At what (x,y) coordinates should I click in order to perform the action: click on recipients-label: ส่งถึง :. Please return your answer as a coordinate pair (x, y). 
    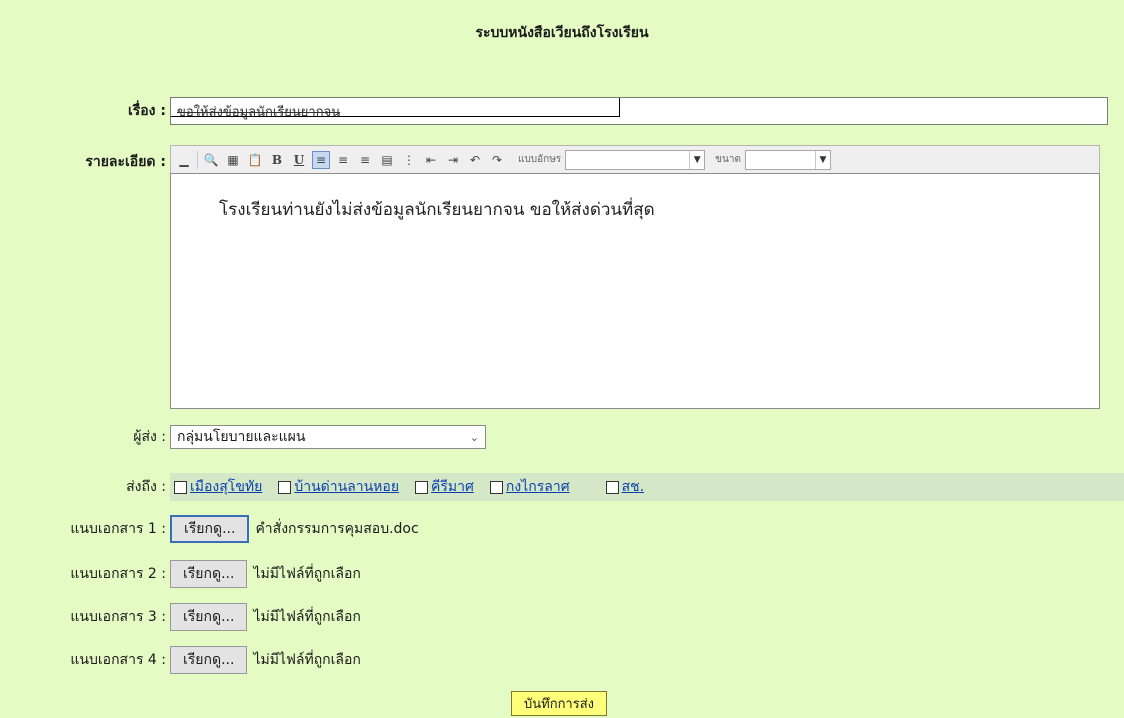
    Looking at the image, I should click on (146, 487).